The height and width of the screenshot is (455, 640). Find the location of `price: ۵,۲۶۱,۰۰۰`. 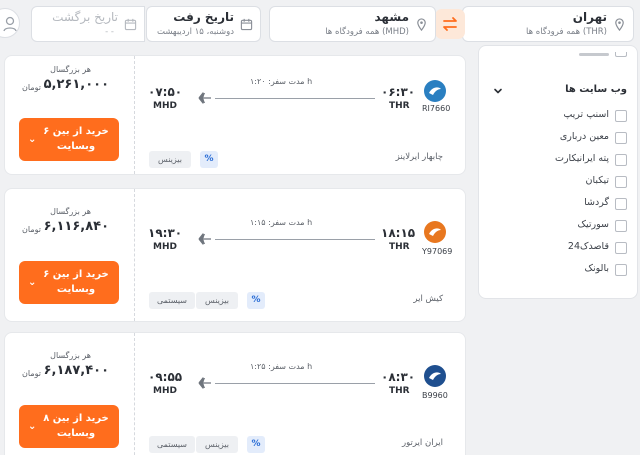

price: ۵,۲۶۱,۰۰۰ is located at coordinates (76, 84).